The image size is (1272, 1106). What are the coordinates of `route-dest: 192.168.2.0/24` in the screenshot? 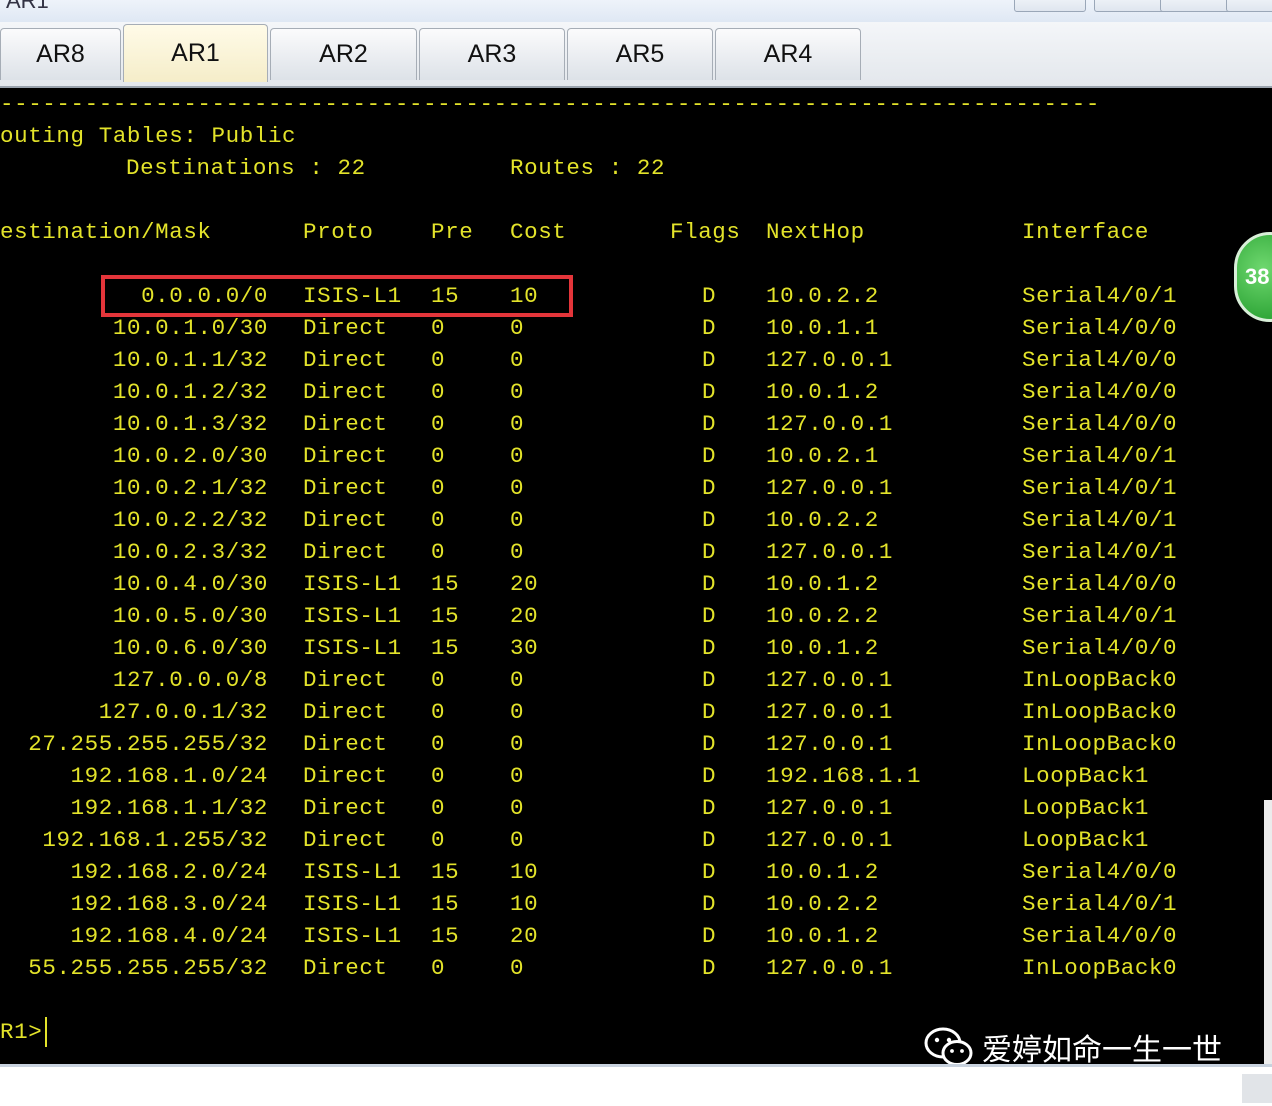 It's located at (169, 872).